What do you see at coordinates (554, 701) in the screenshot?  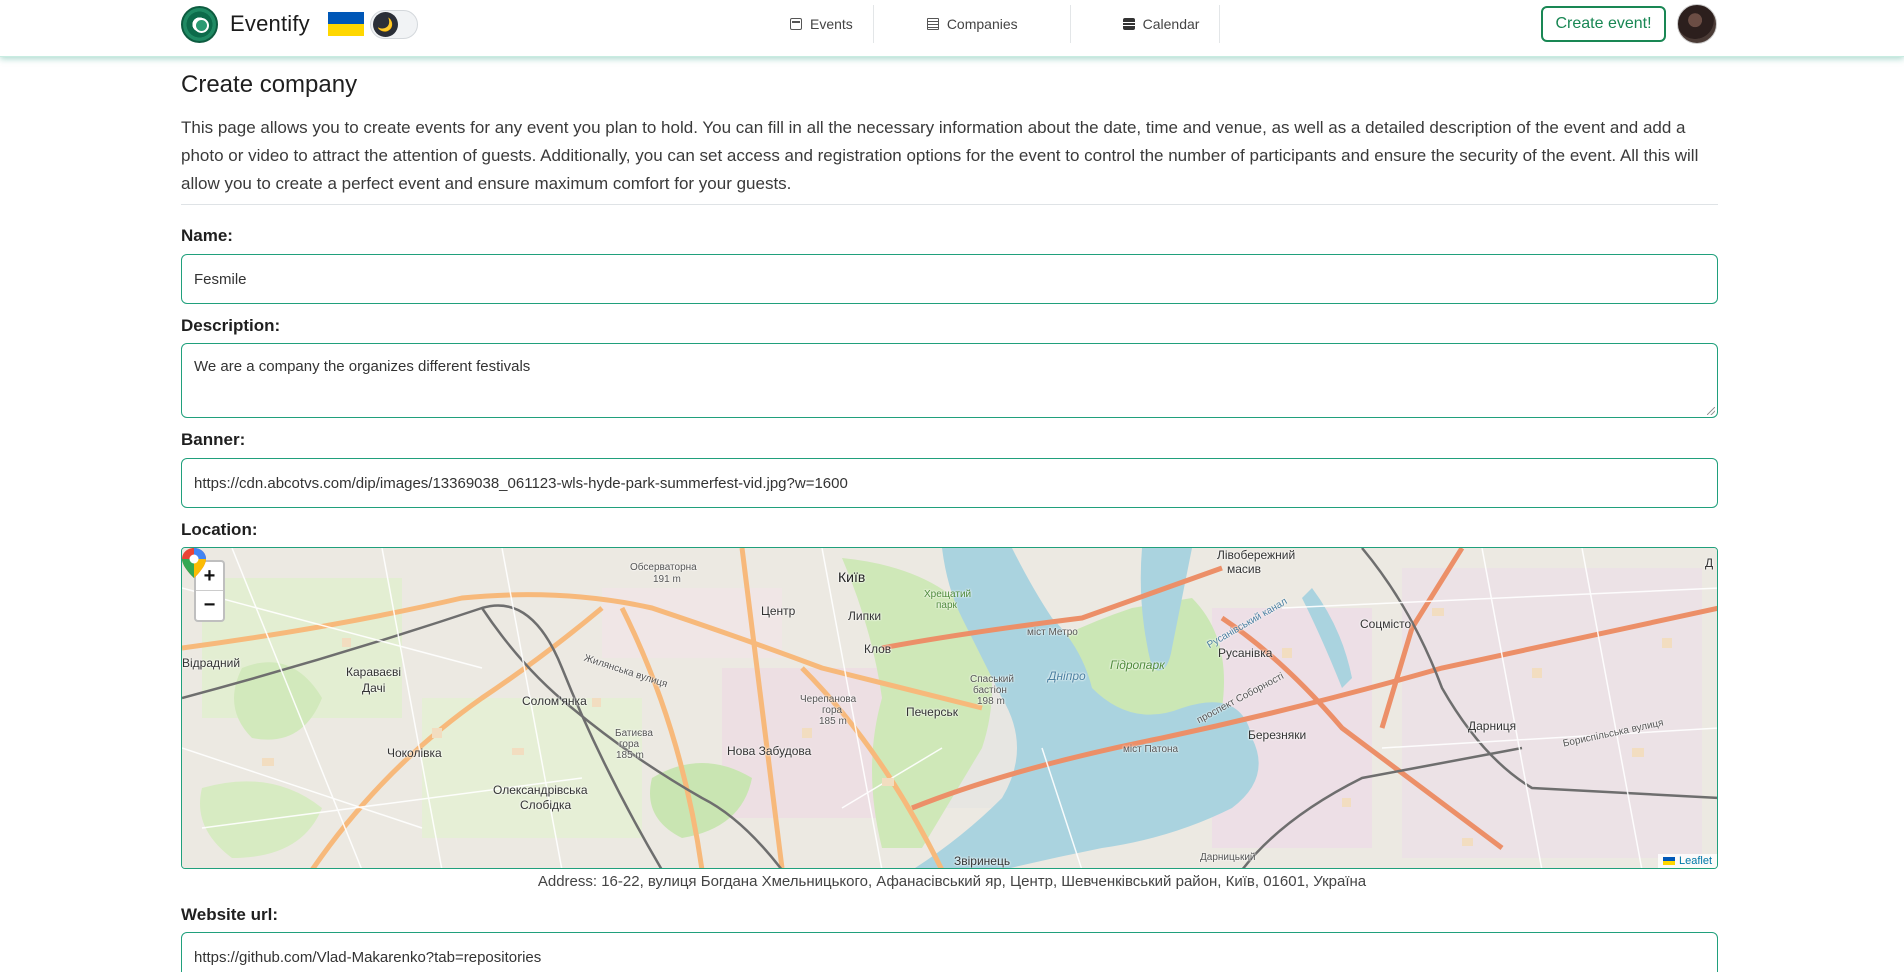 I see `map-label: Солом'янка` at bounding box center [554, 701].